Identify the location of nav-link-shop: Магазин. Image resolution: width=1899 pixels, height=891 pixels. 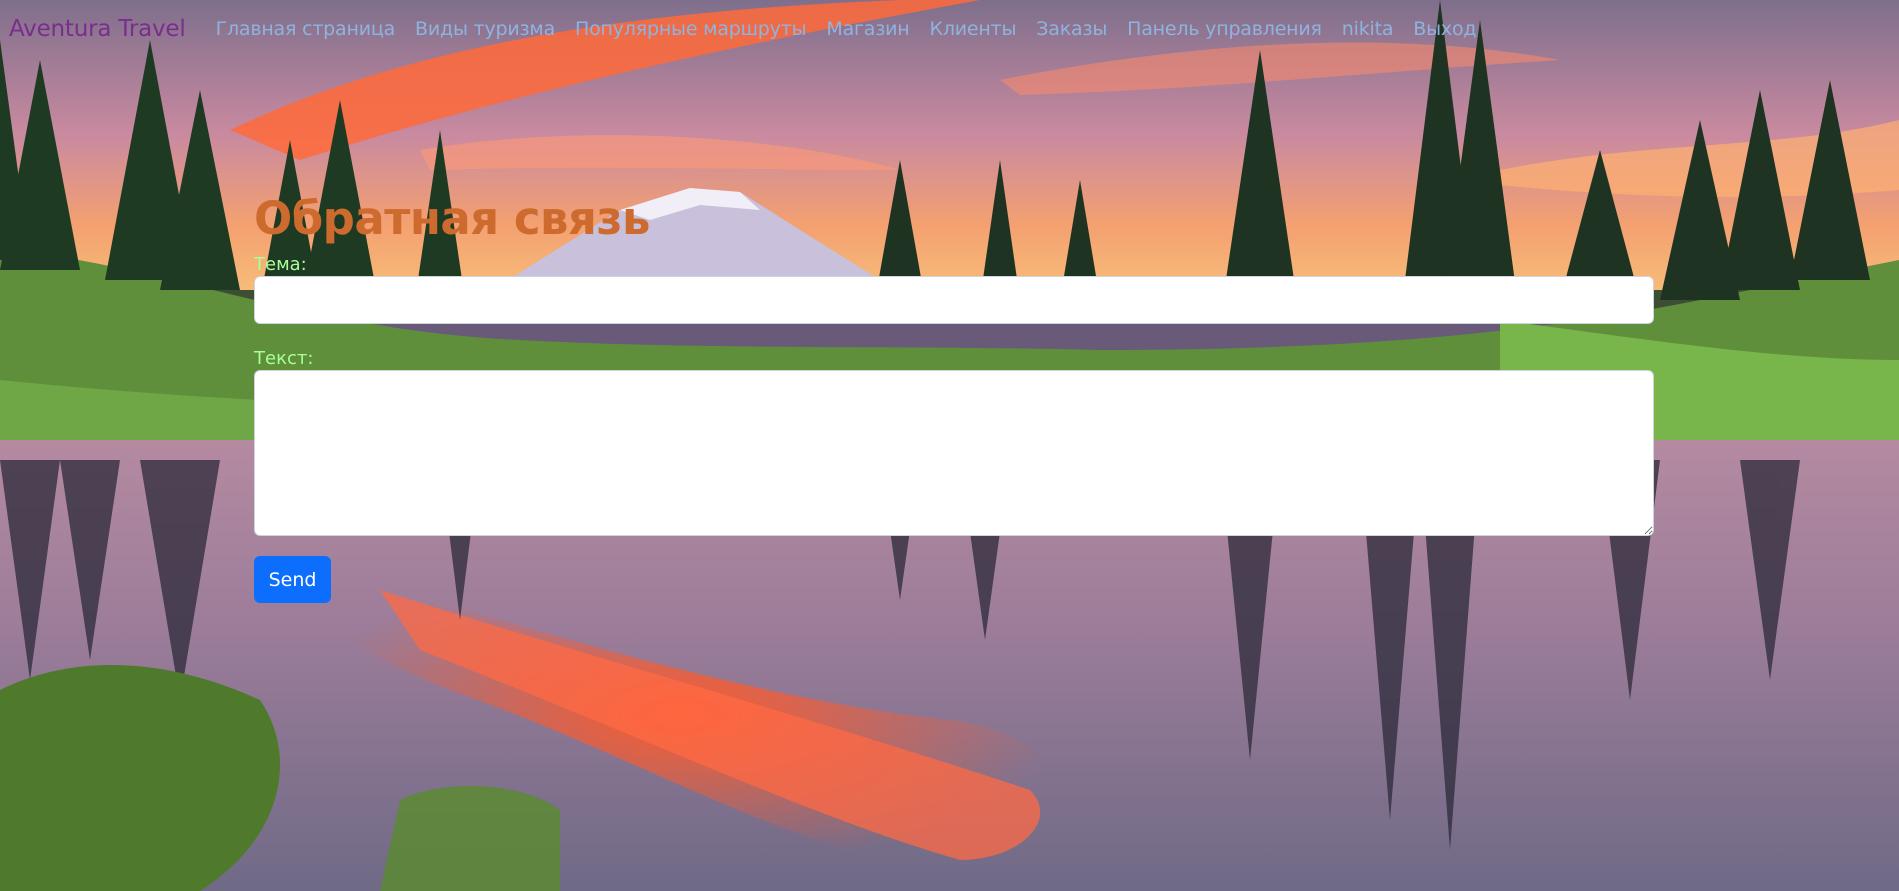
(867, 29).